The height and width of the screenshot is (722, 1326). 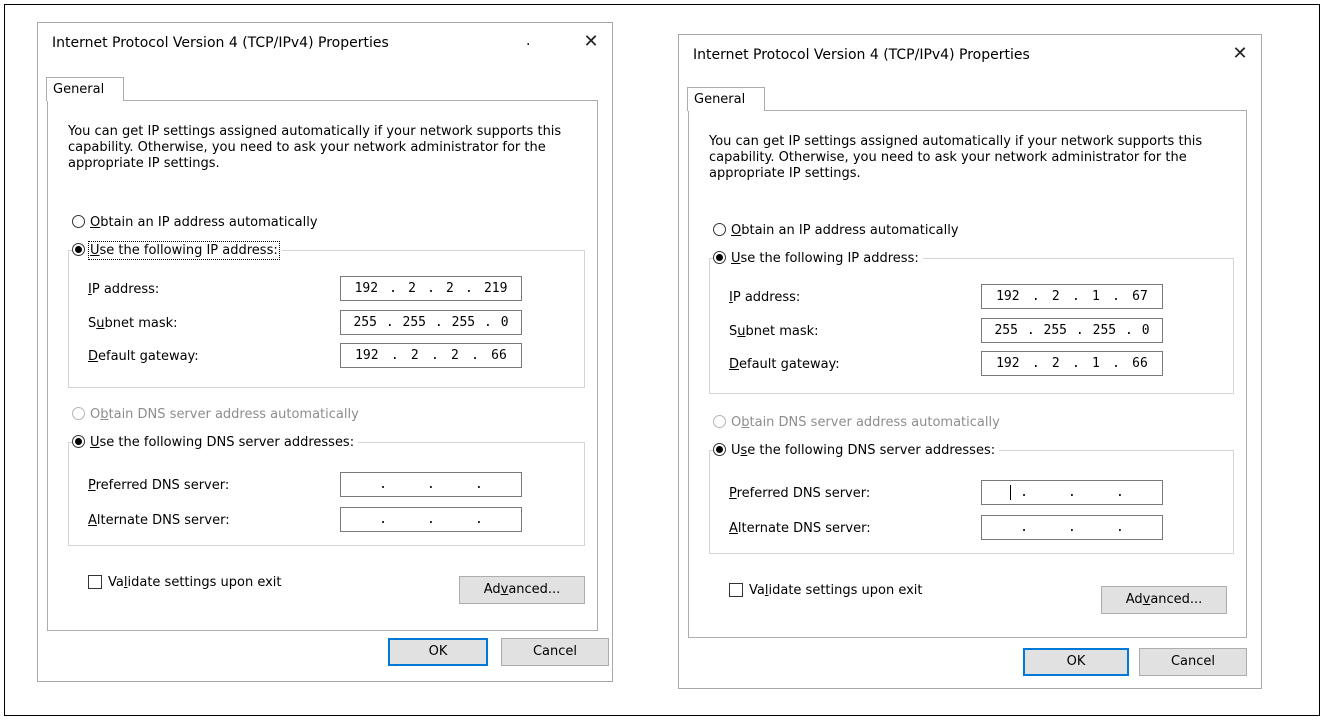 I want to click on ip-address-field: 192. 2. 2. 219, so click(x=431, y=288).